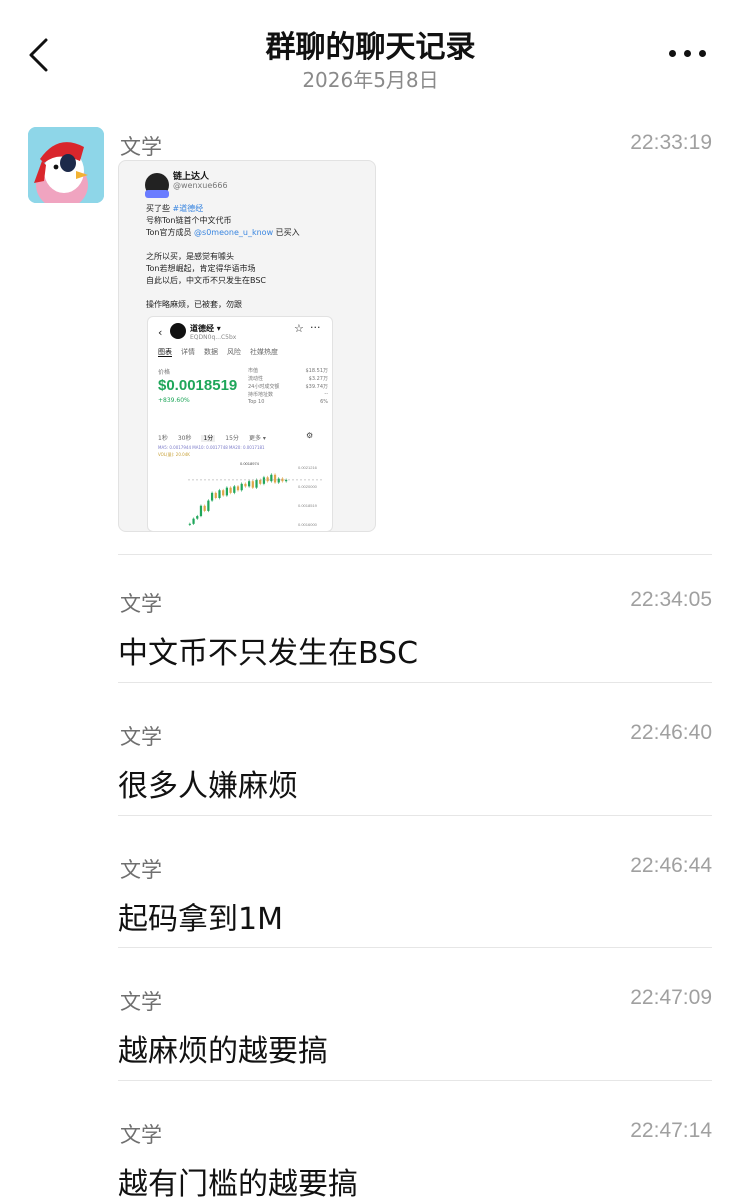 The height and width of the screenshot is (1199, 741). Describe the element at coordinates (671, 732) in the screenshot. I see `message-time: 22:46:40` at that location.